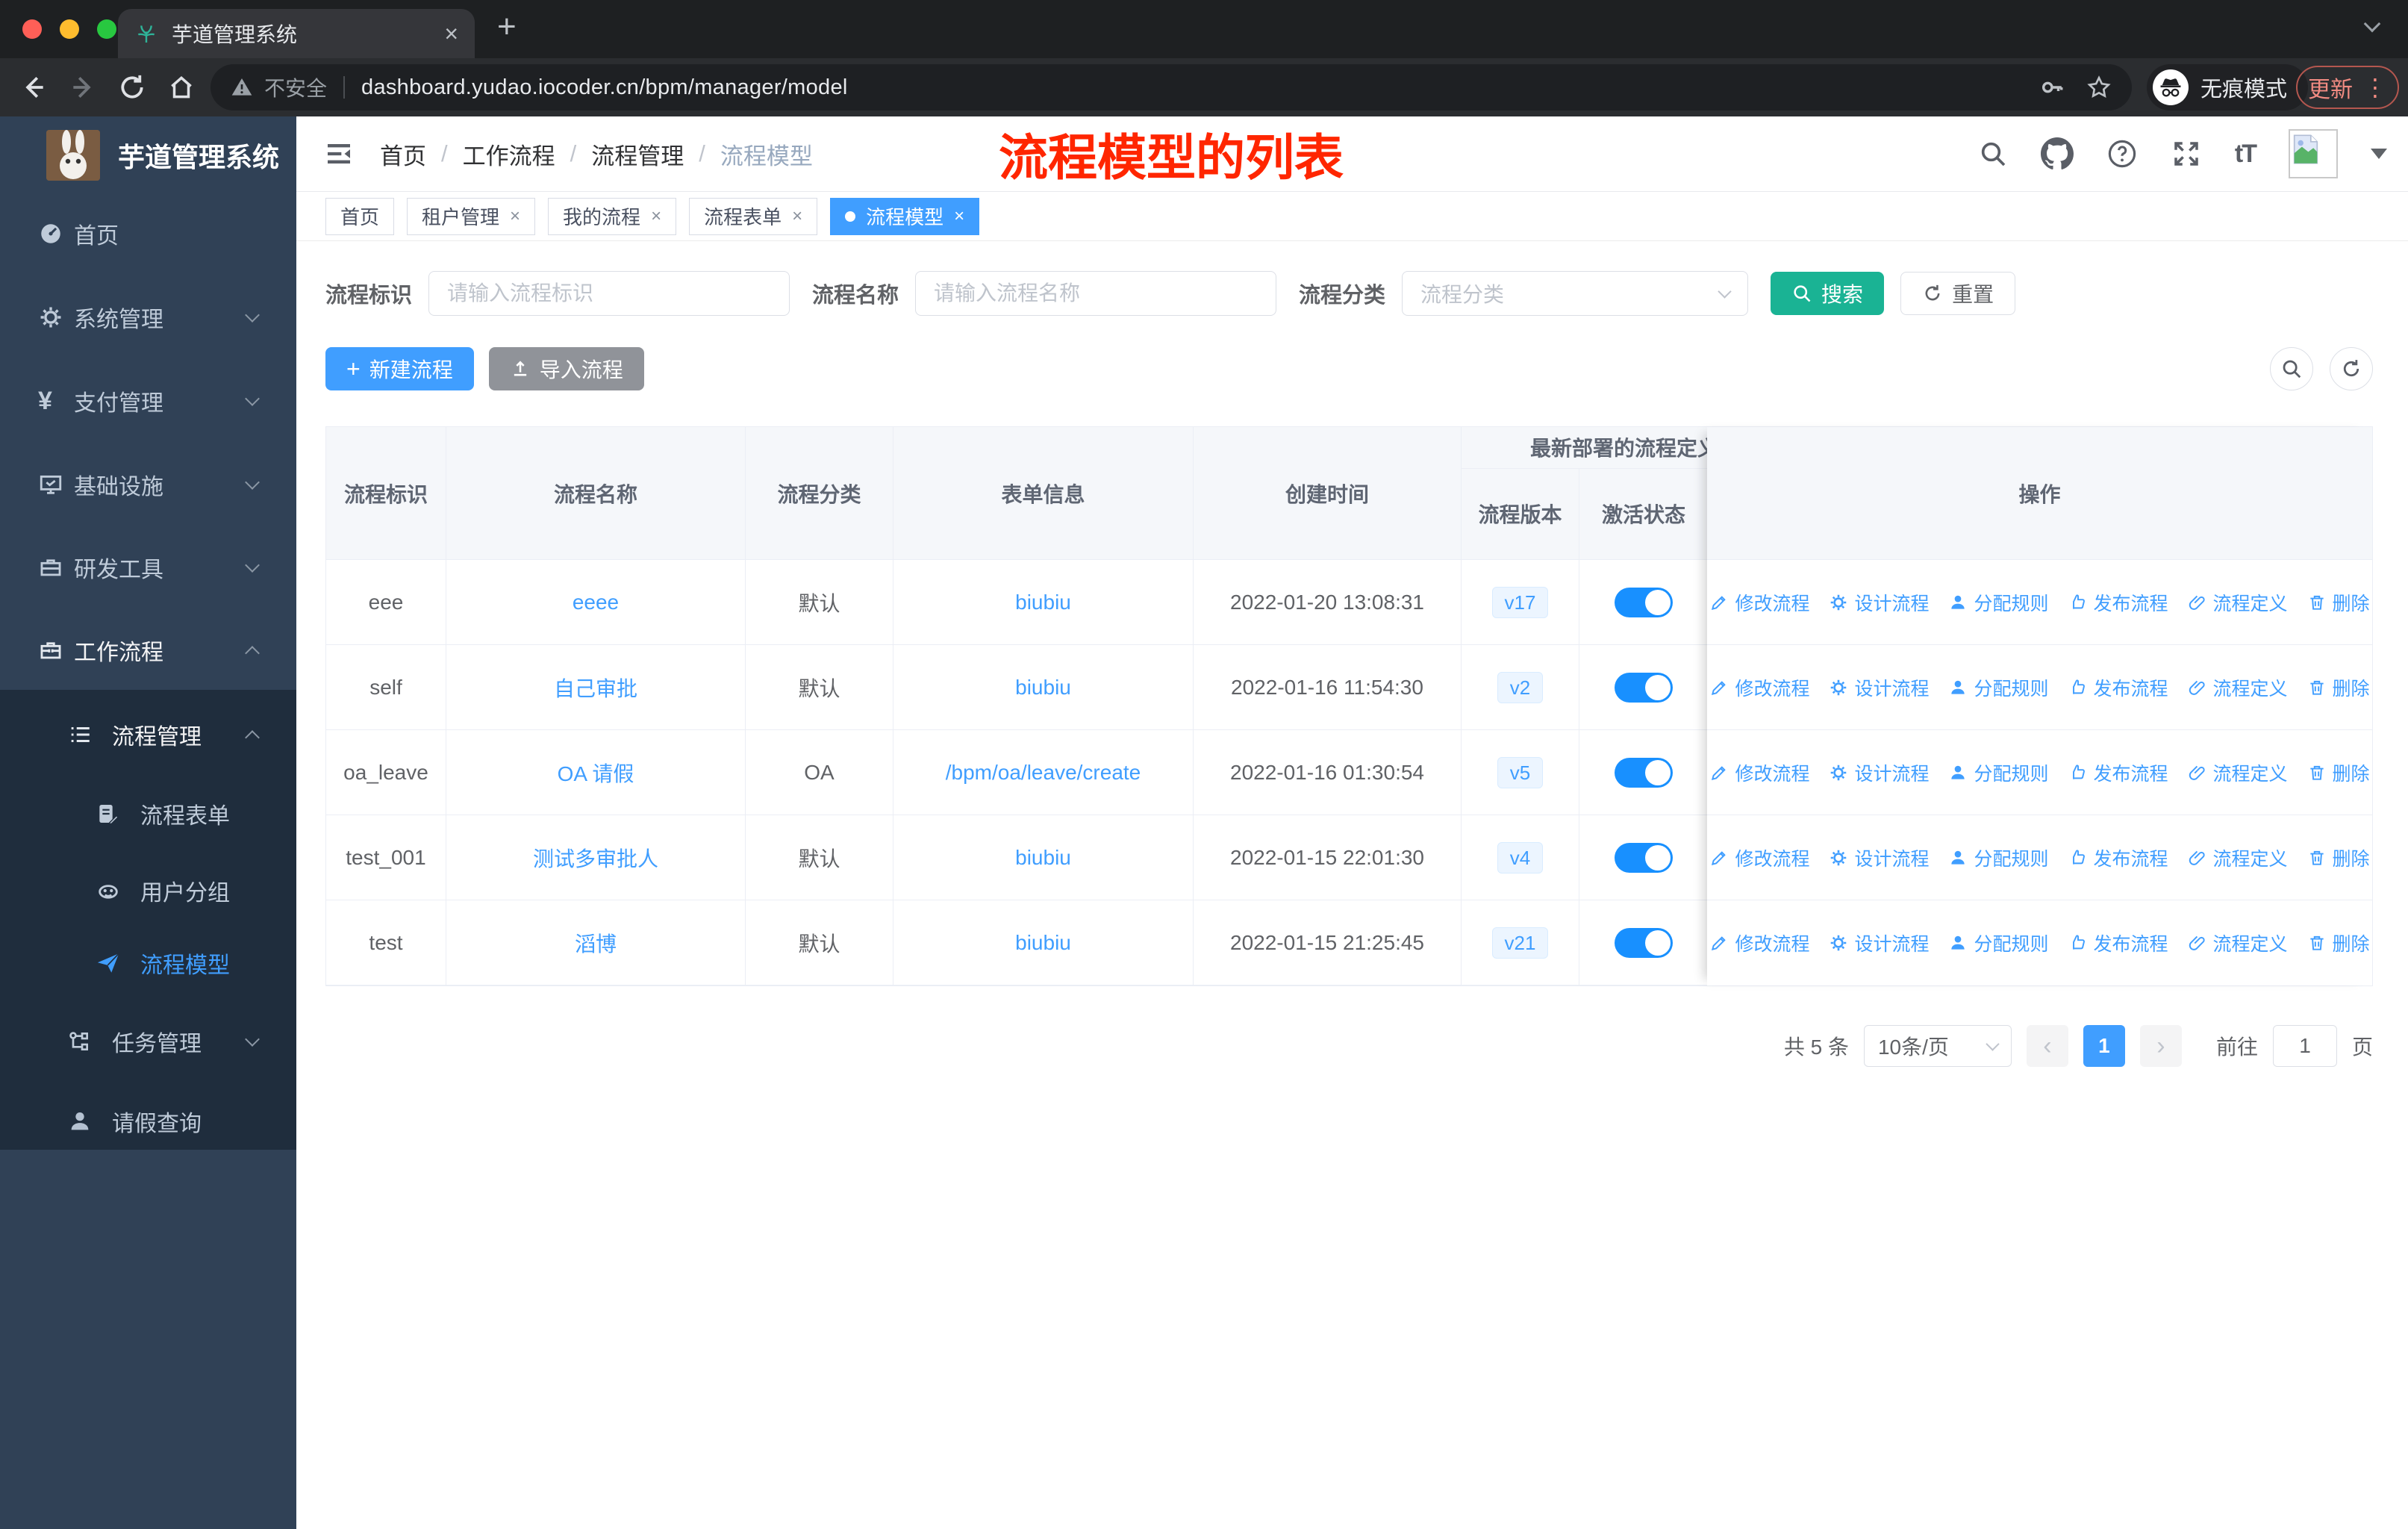  I want to click on prev-page-button: ‹, so click(2047, 1046).